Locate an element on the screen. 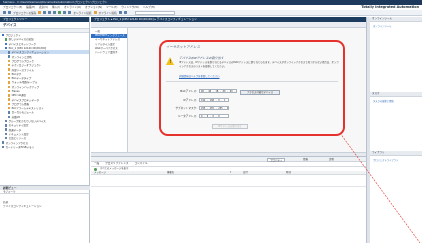 The height and width of the screenshot is (243, 422). online-tools-link: オンラインツール is located at coordinates (396, 26).